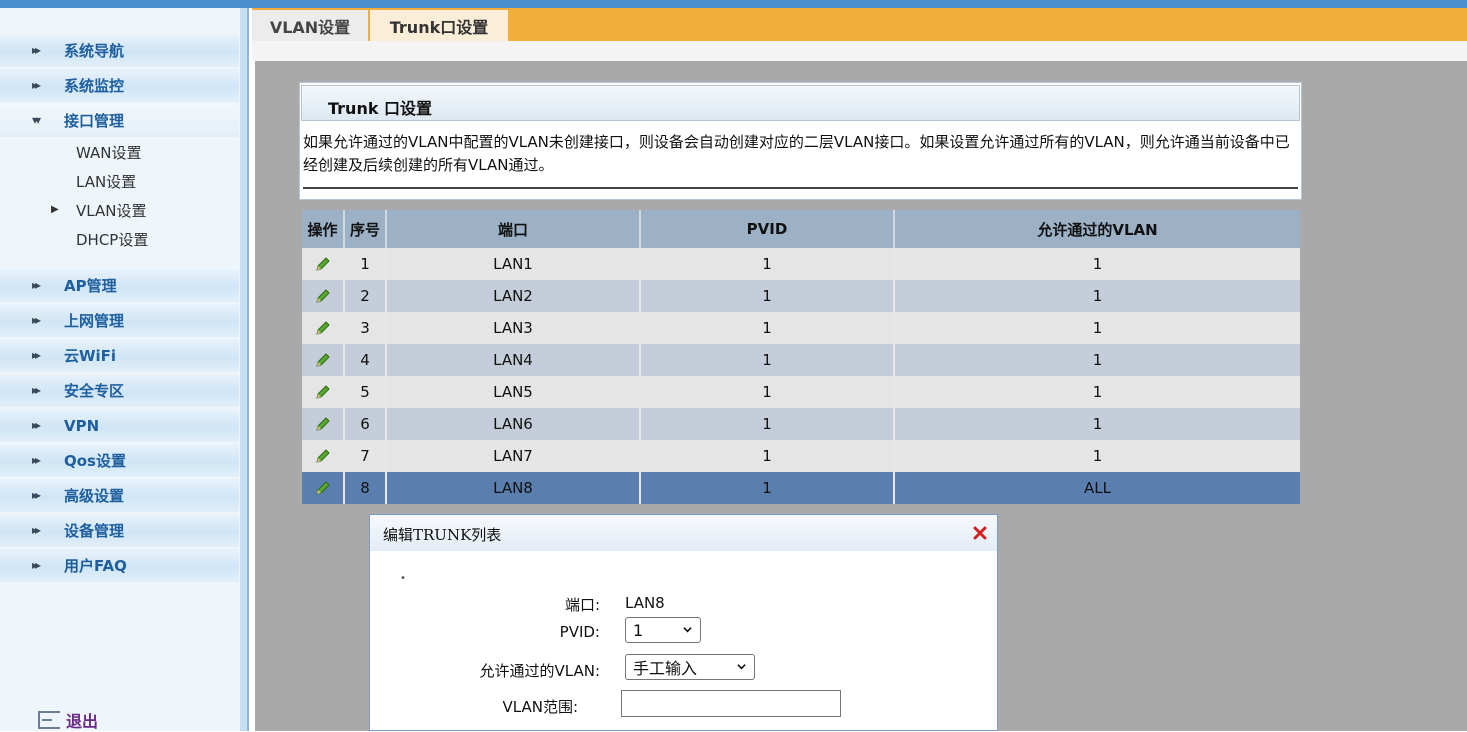 The width and height of the screenshot is (1467, 732). Describe the element at coordinates (119, 50) in the screenshot. I see `sidebar-item-system-nav: ▸▸ 系统导航` at that location.